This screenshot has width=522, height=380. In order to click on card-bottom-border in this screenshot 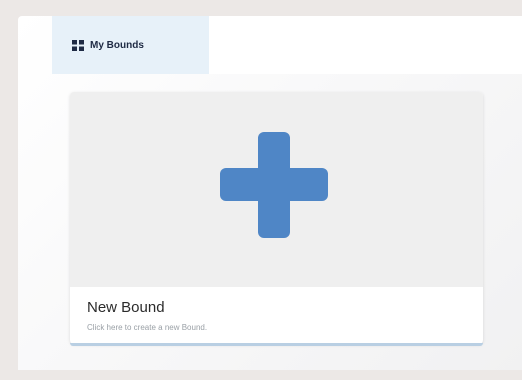, I will do `click(276, 344)`.